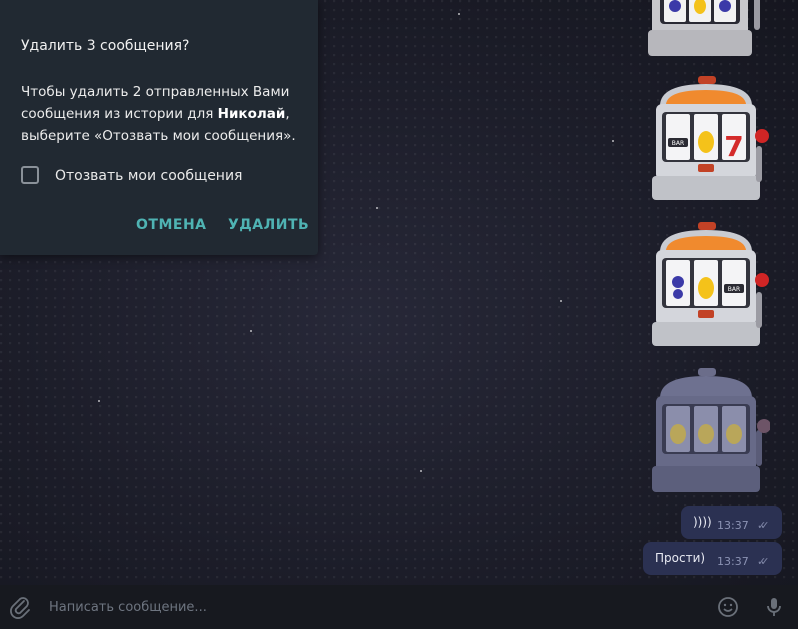  I want to click on delete-button: УДАЛИТЬ, so click(268, 225).